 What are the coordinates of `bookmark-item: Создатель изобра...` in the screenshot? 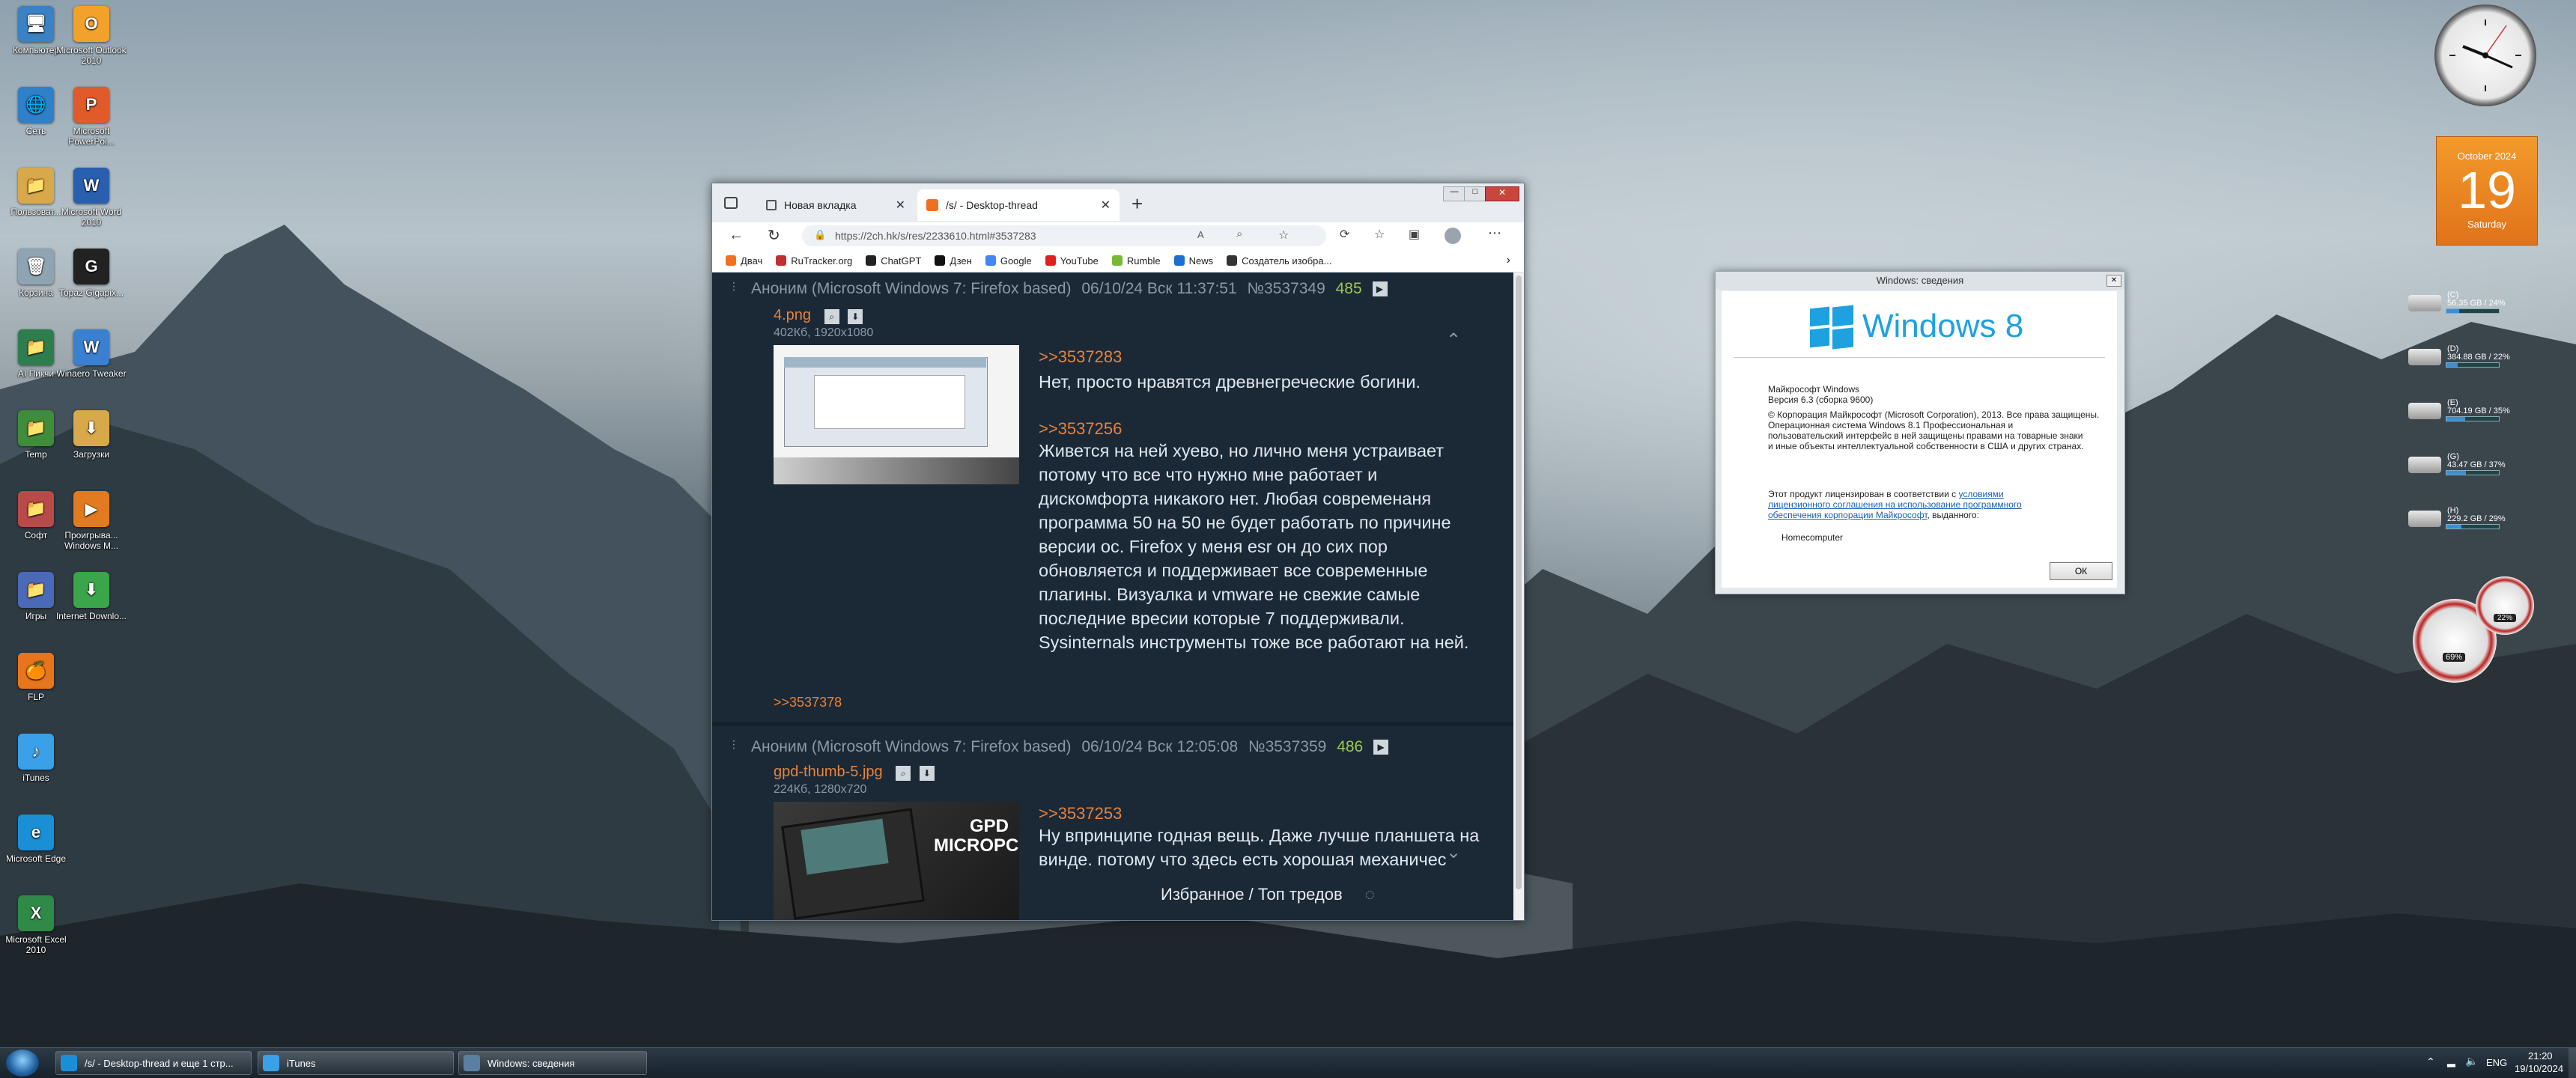 It's located at (1279, 261).